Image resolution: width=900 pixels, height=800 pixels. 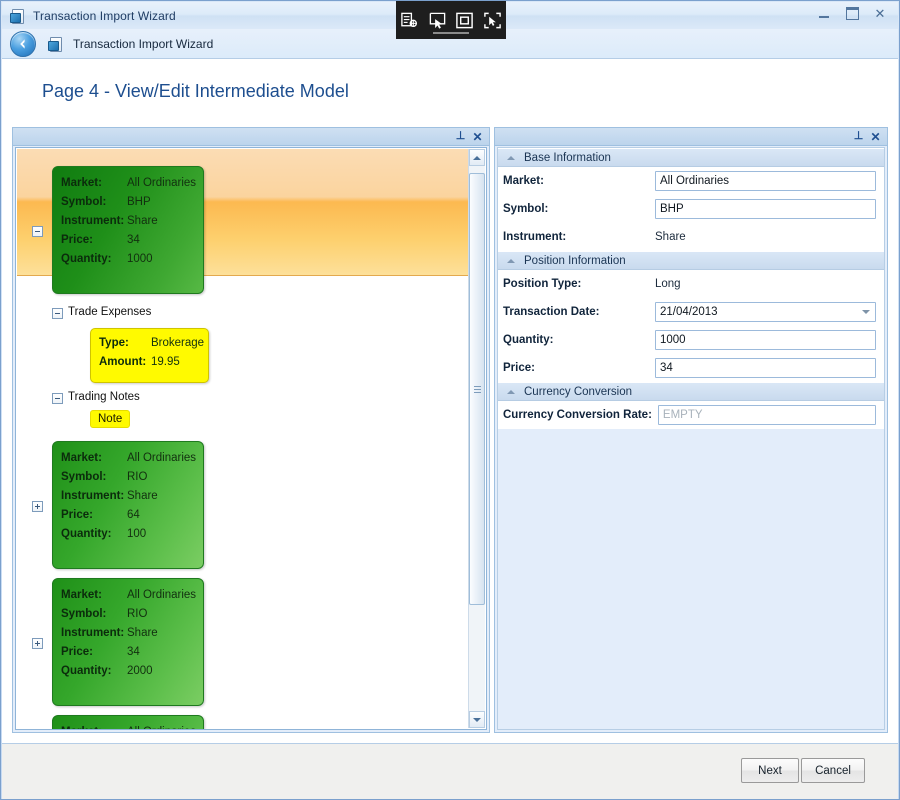 What do you see at coordinates (477, 719) in the screenshot?
I see `scroll-down-arrow-icon` at bounding box center [477, 719].